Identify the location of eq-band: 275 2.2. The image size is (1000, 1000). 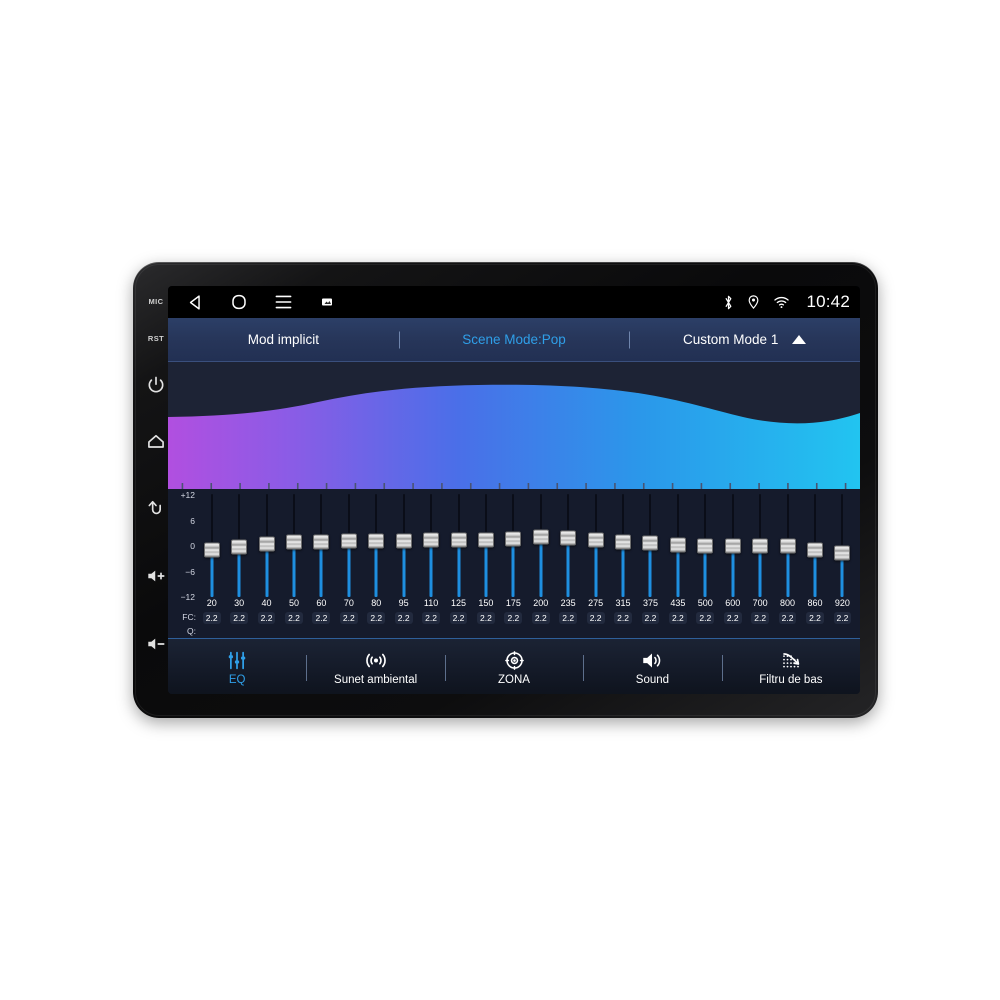
(595, 563).